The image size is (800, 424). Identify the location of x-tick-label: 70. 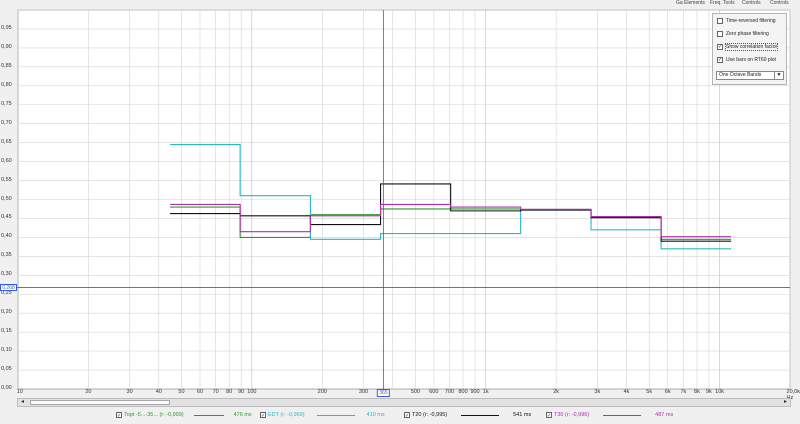
(215, 392).